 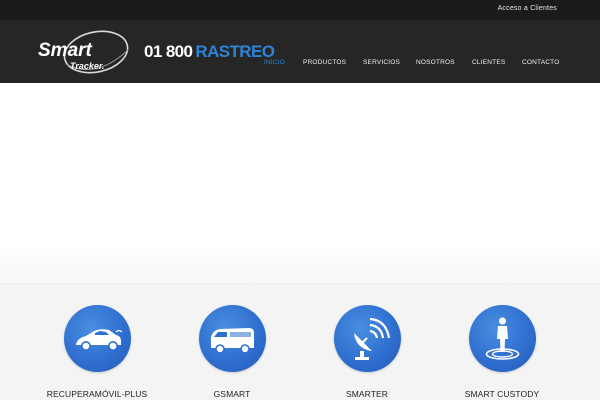 I want to click on smart-tracker-logo: Smart Tracker., so click(x=84, y=53).